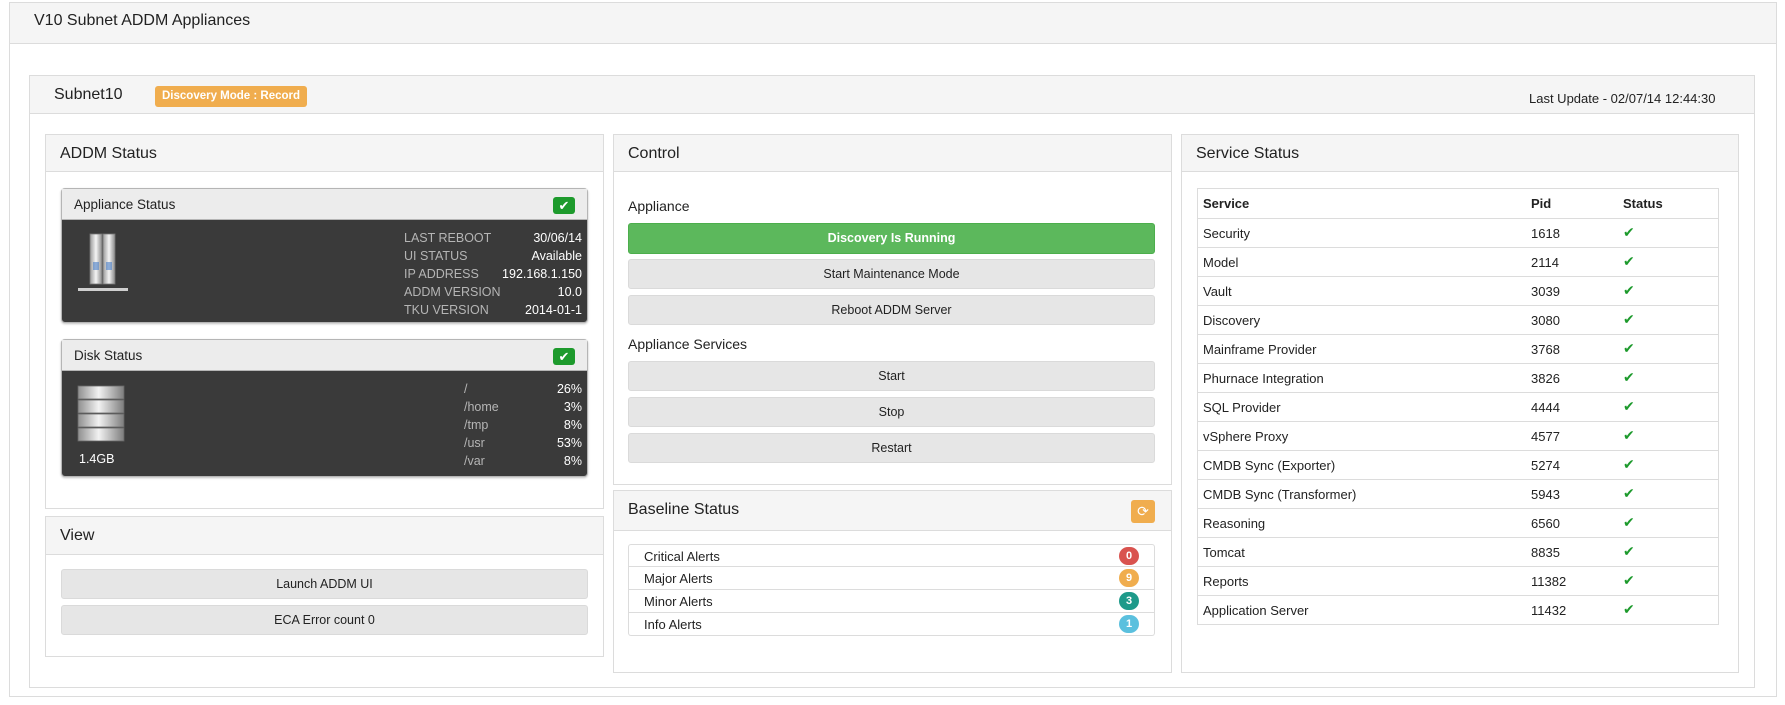 This screenshot has height=705, width=1785. Describe the element at coordinates (1234, 523) in the screenshot. I see `service-name: Reasoning` at that location.